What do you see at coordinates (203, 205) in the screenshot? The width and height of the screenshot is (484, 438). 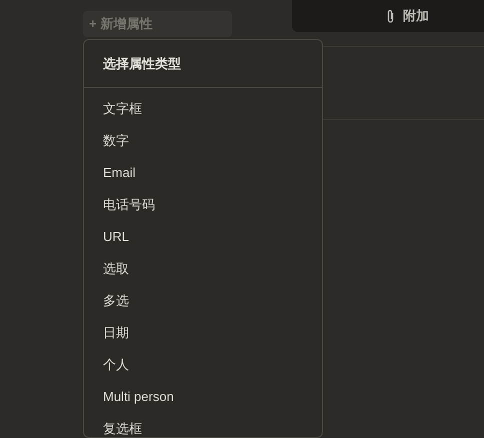 I see `menu-item: 电话号码` at bounding box center [203, 205].